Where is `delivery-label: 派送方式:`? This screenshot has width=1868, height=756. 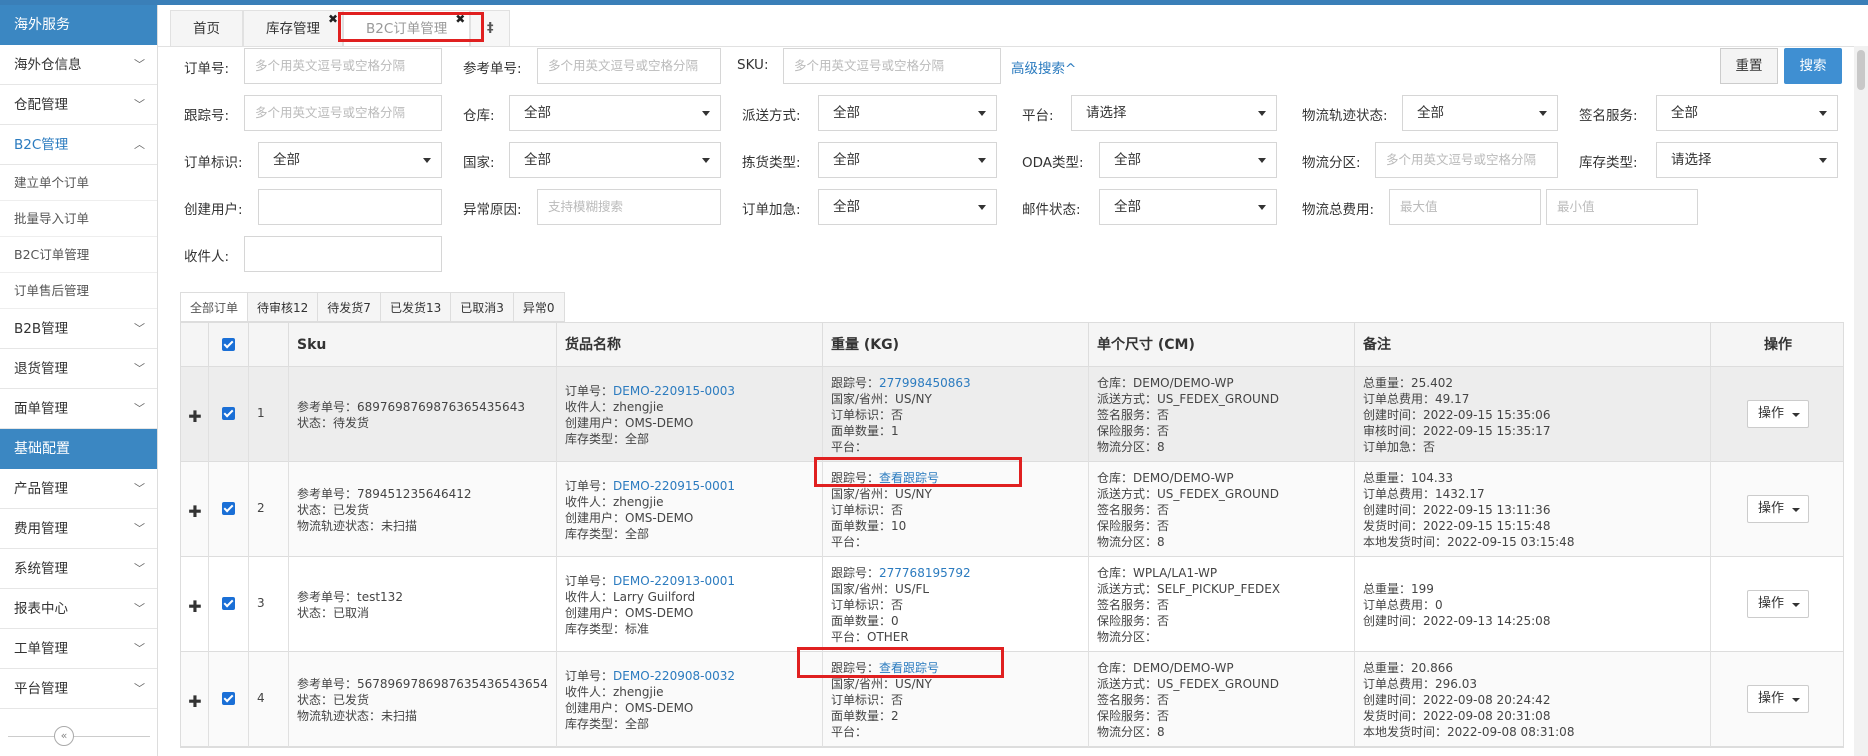 delivery-label: 派送方式: is located at coordinates (771, 116).